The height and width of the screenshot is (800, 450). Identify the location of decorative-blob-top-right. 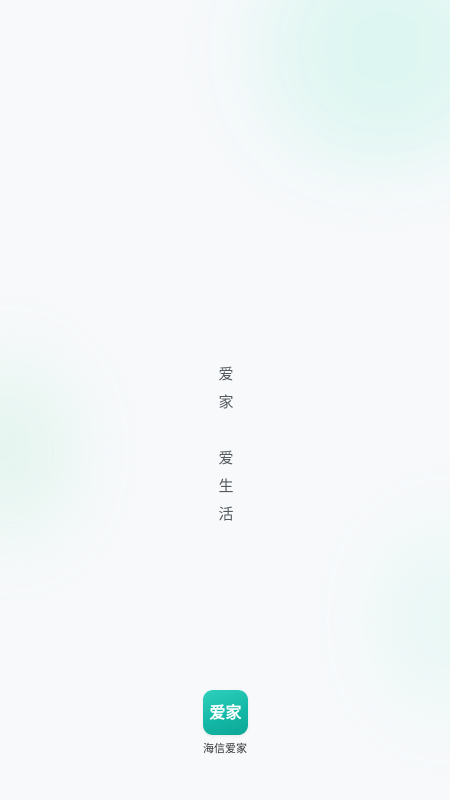
(330, 90).